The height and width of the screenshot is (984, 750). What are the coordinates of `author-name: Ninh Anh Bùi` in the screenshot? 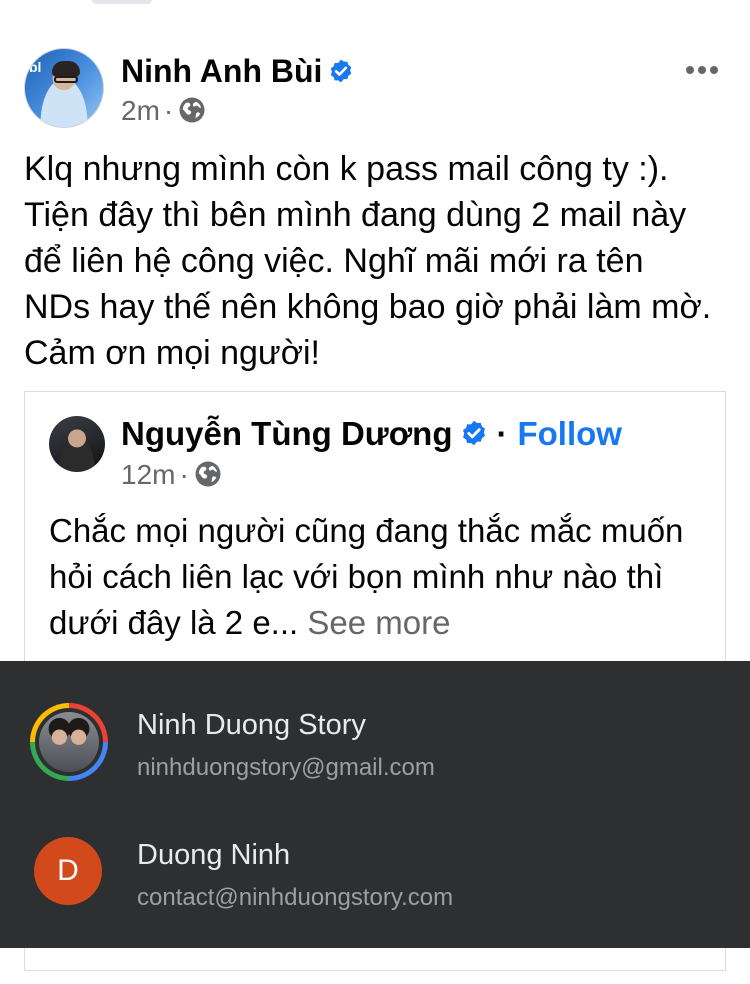 It's located at (237, 71).